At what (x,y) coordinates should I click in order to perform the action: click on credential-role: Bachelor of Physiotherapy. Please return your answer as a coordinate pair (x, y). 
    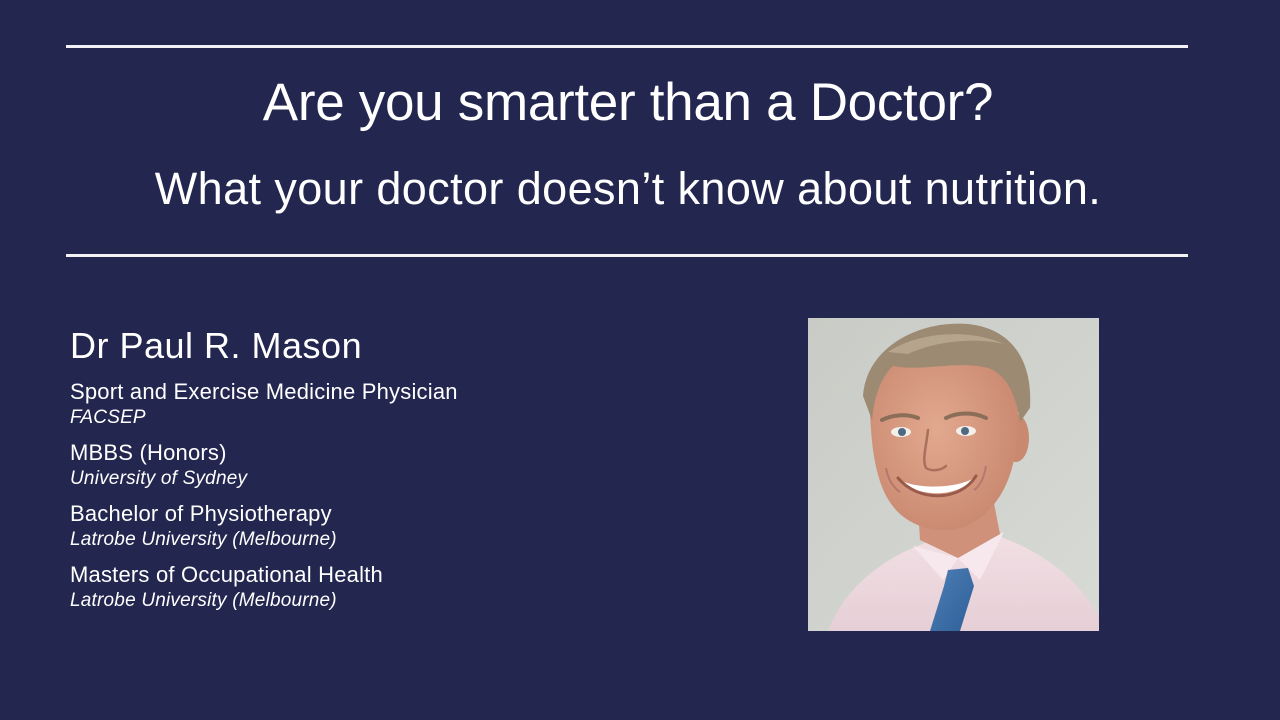
    Looking at the image, I should click on (201, 513).